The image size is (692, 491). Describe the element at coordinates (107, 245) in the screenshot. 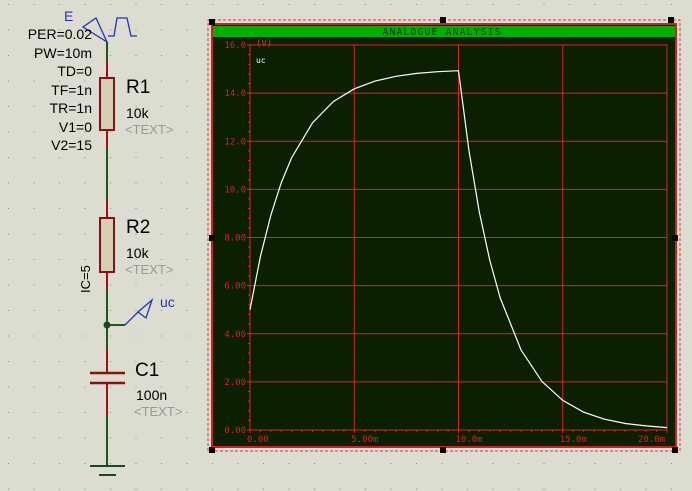

I see `resistor-r2` at that location.